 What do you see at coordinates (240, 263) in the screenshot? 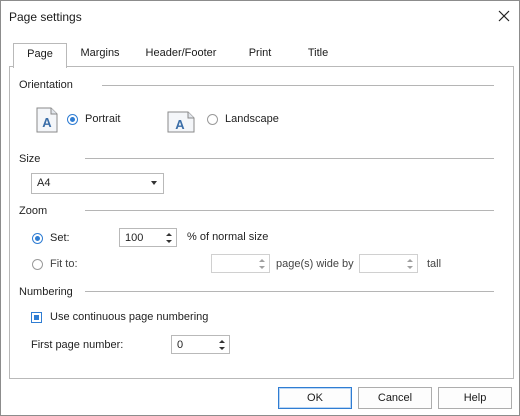
I see `fit-pages-wide-spinner` at bounding box center [240, 263].